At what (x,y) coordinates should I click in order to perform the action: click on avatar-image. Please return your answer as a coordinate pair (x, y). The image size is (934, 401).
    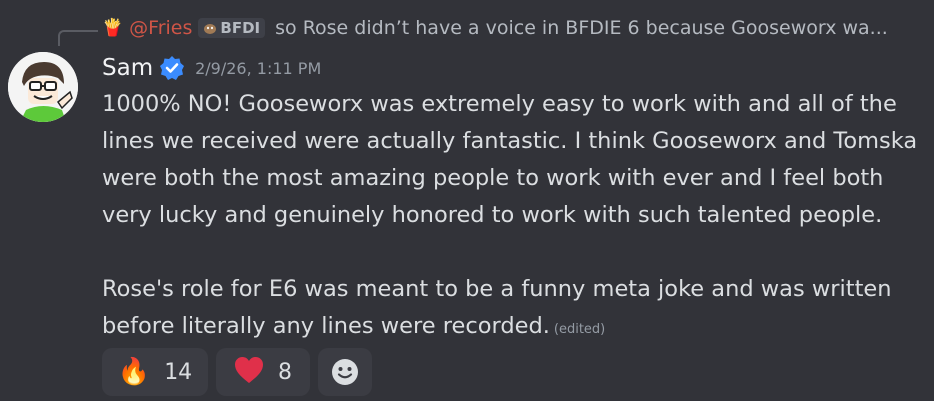
    Looking at the image, I should click on (43, 87).